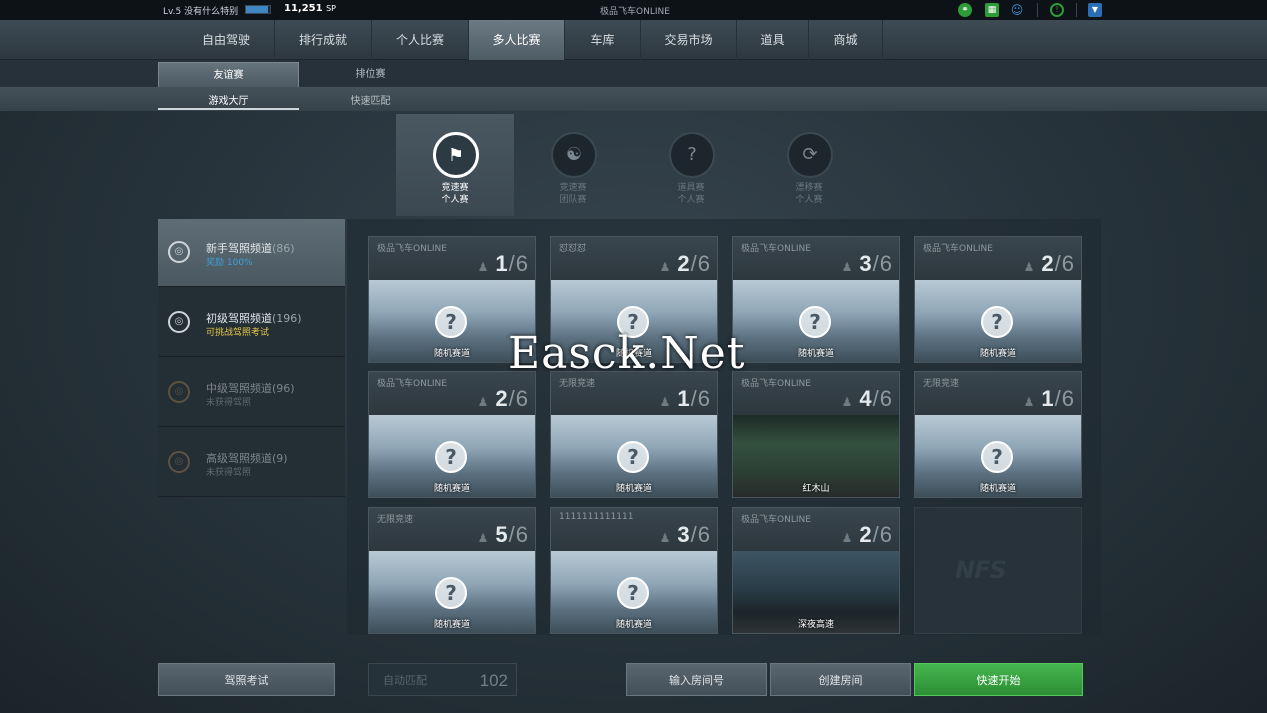 Image resolution: width=1267 pixels, height=713 pixels. What do you see at coordinates (992, 10) in the screenshot?
I see `calendar-icon: ▦` at bounding box center [992, 10].